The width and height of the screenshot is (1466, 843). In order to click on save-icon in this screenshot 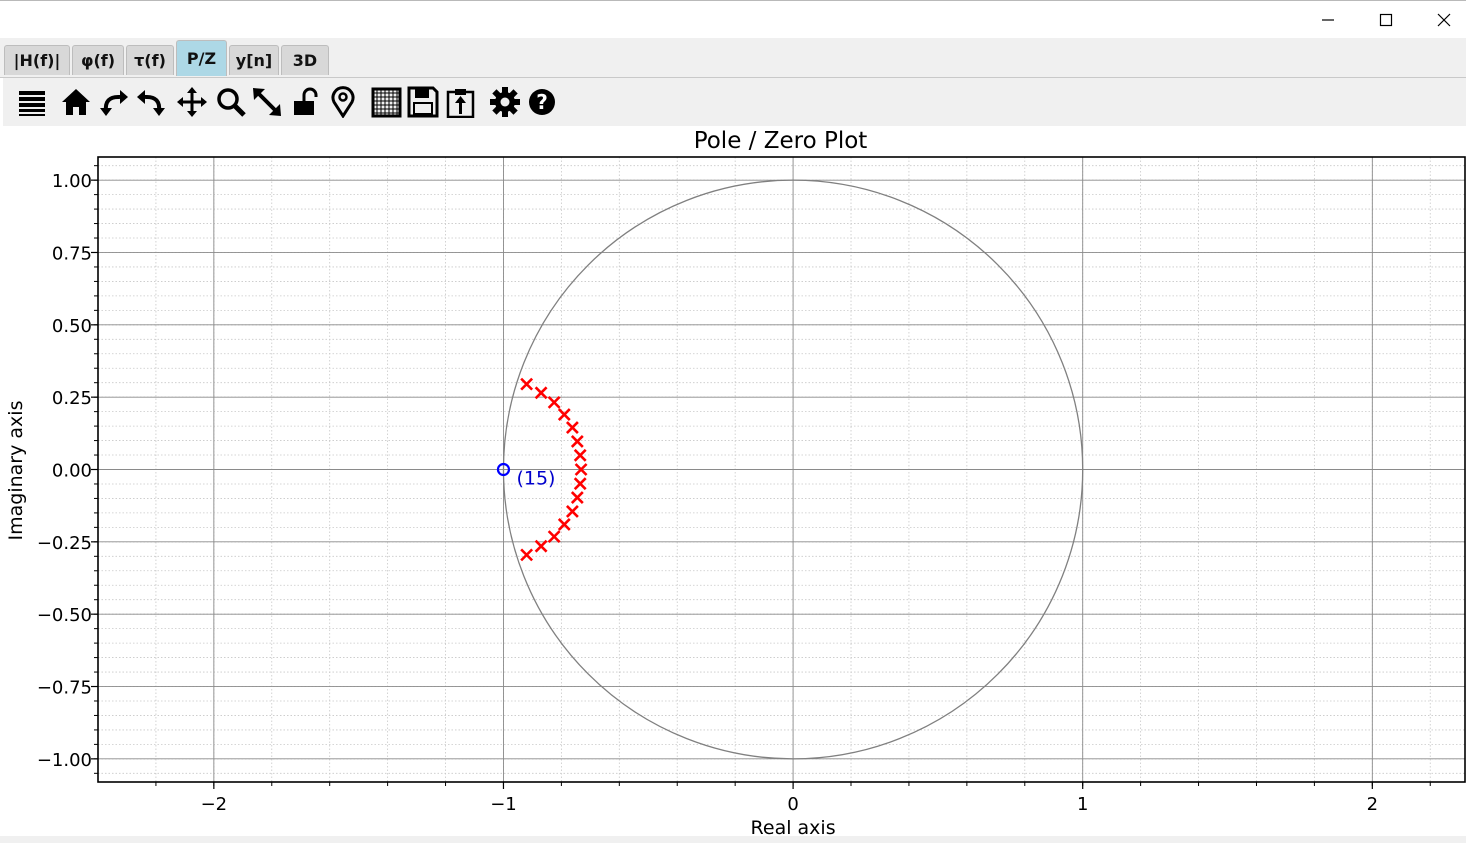, I will do `click(423, 102)`.